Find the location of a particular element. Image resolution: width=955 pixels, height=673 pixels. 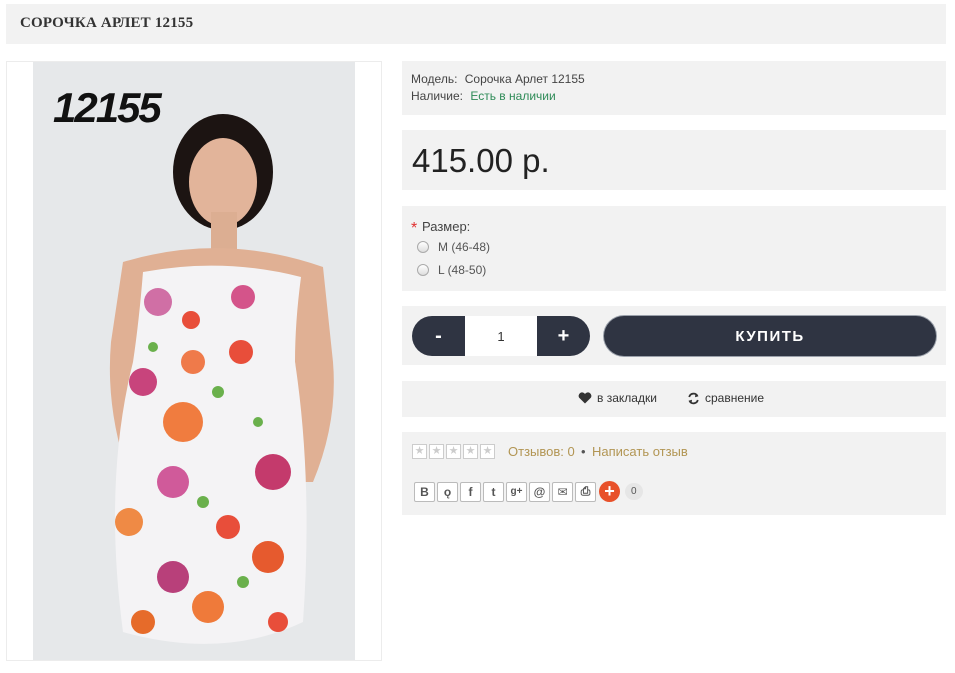

size-radio-m is located at coordinates (423, 247).